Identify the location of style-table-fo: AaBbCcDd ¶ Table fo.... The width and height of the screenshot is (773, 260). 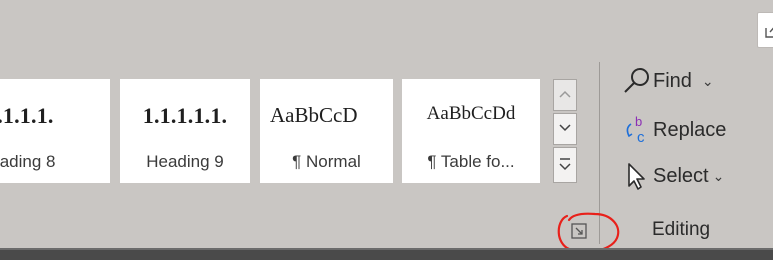
(471, 131).